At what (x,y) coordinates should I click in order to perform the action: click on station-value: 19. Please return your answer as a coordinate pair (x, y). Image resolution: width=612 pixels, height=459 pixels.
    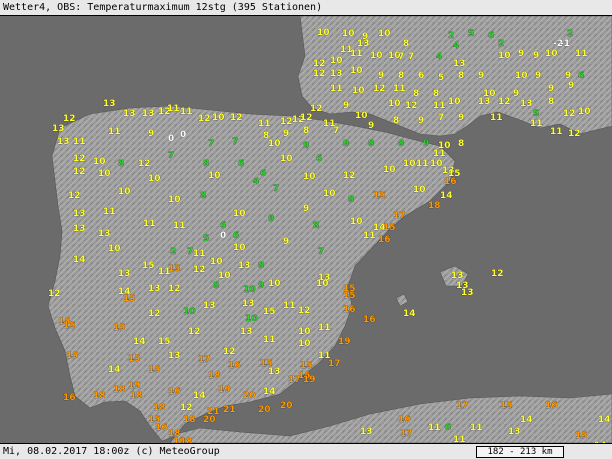
    Looking at the image, I should click on (224, 390).